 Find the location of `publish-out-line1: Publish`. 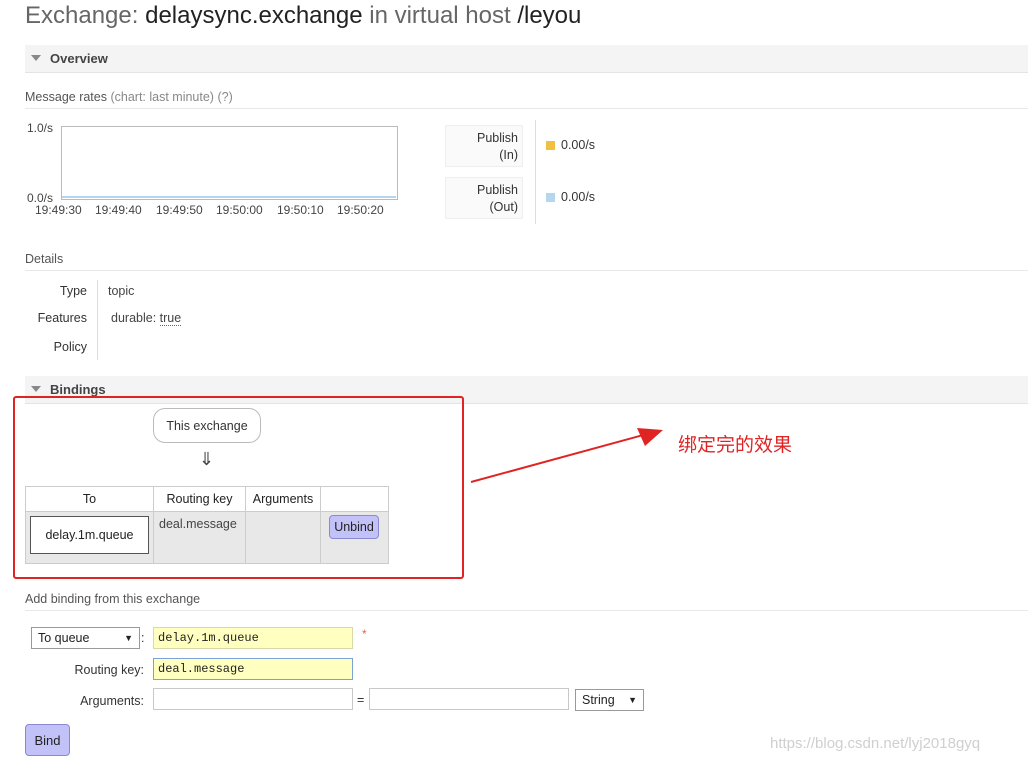

publish-out-line1: Publish is located at coordinates (497, 190).